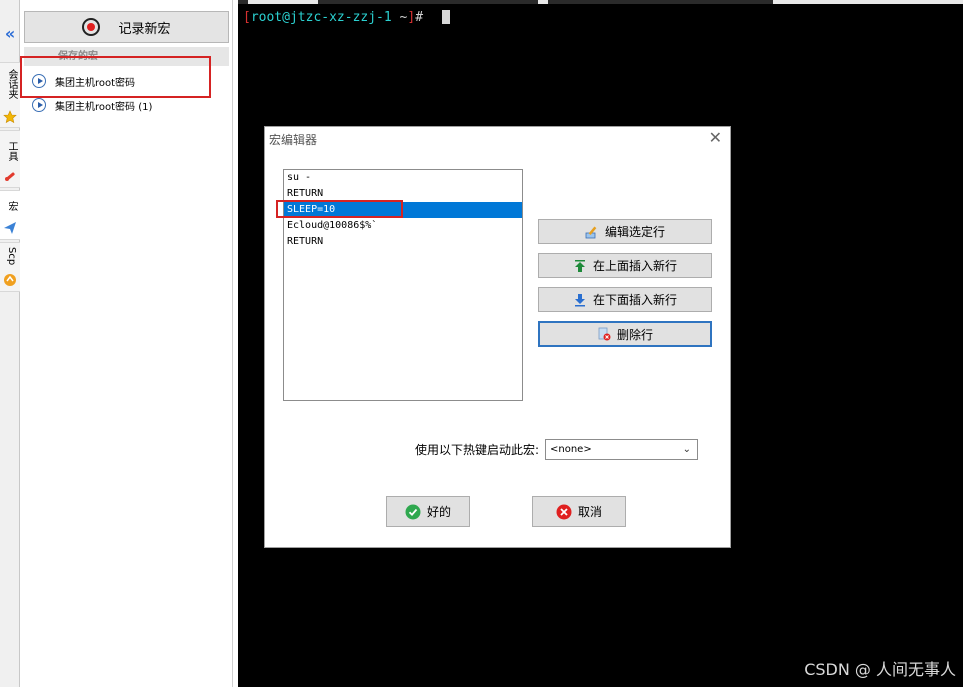  I want to click on hotkey-label: 使用以下热键启动此宏:, so click(477, 450).